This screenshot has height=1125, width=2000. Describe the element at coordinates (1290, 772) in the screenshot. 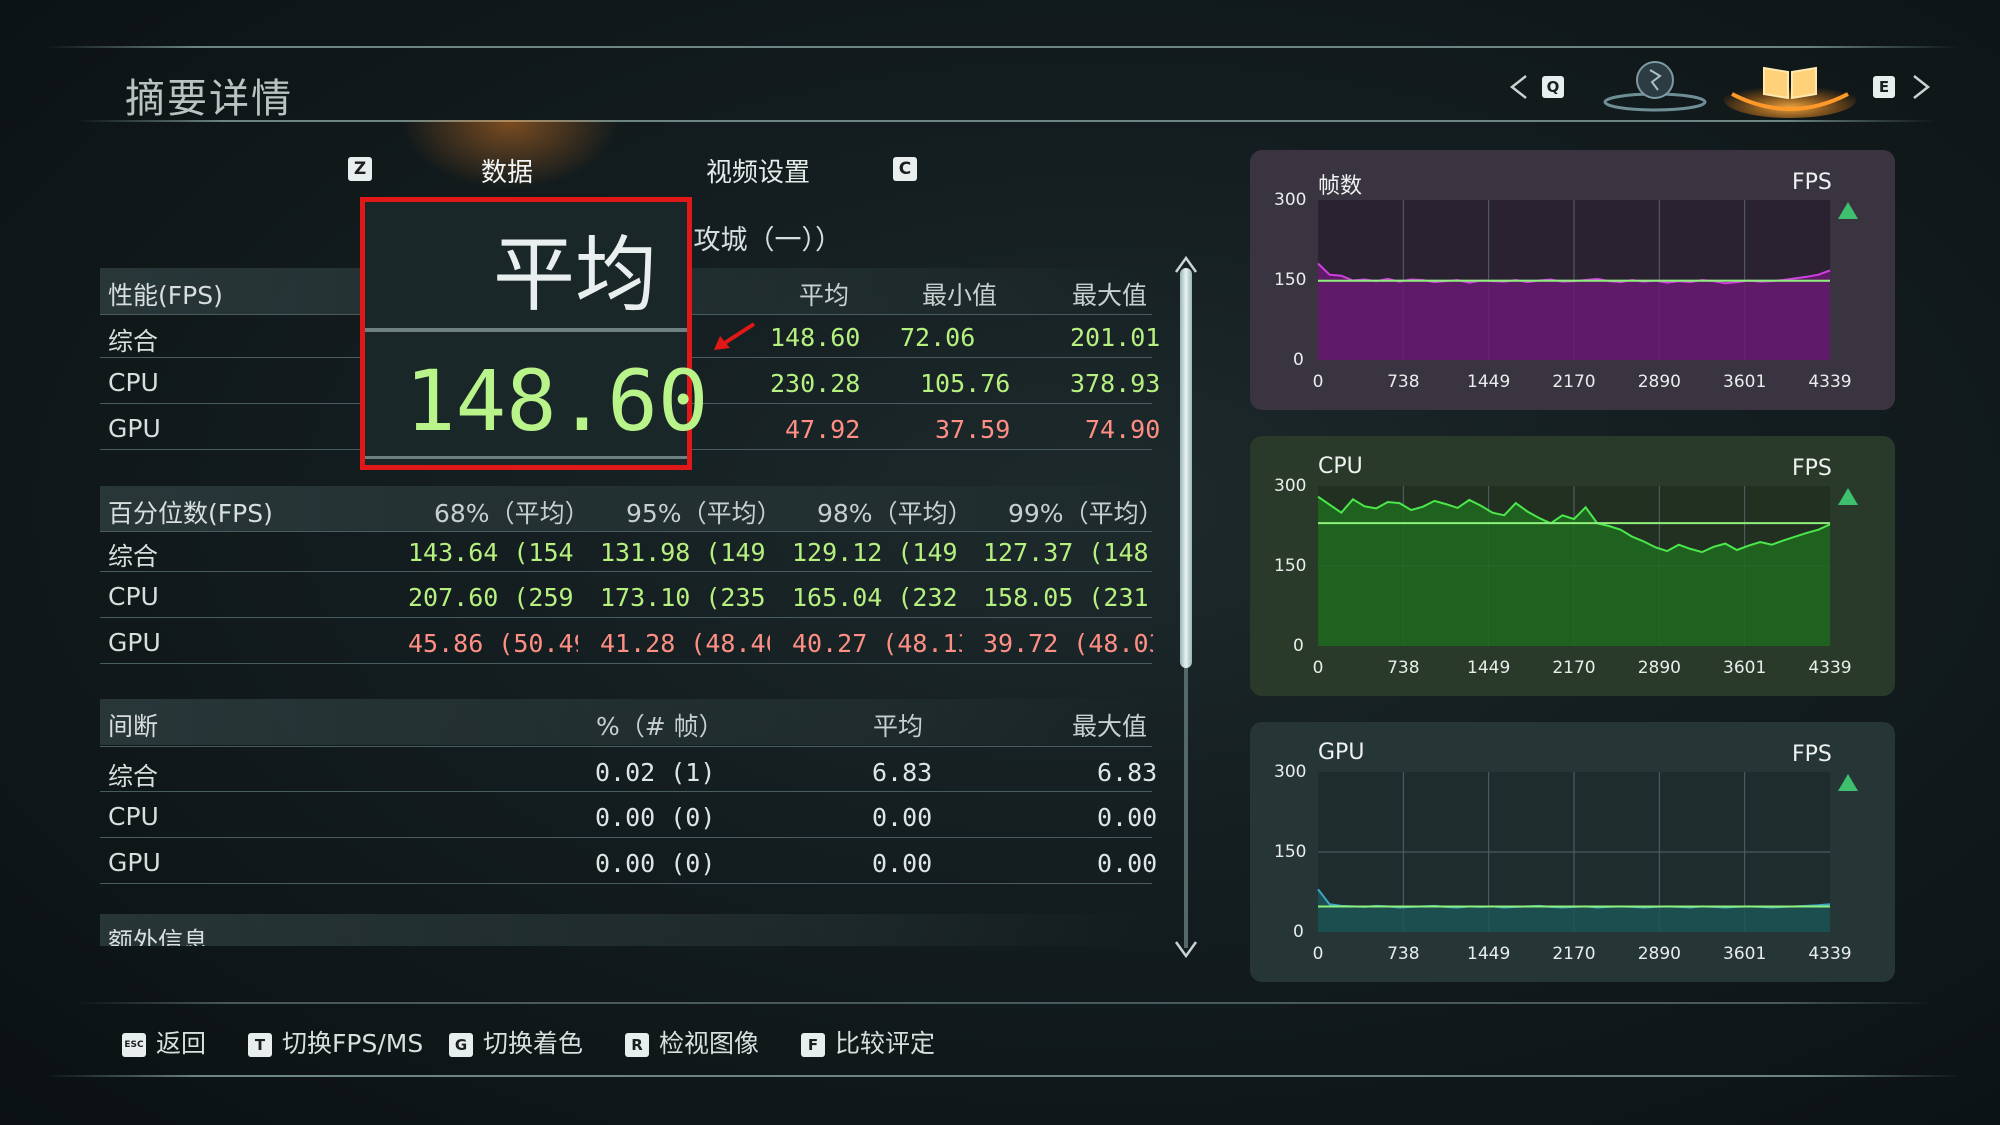

I see `y-tick-label: 300` at that location.